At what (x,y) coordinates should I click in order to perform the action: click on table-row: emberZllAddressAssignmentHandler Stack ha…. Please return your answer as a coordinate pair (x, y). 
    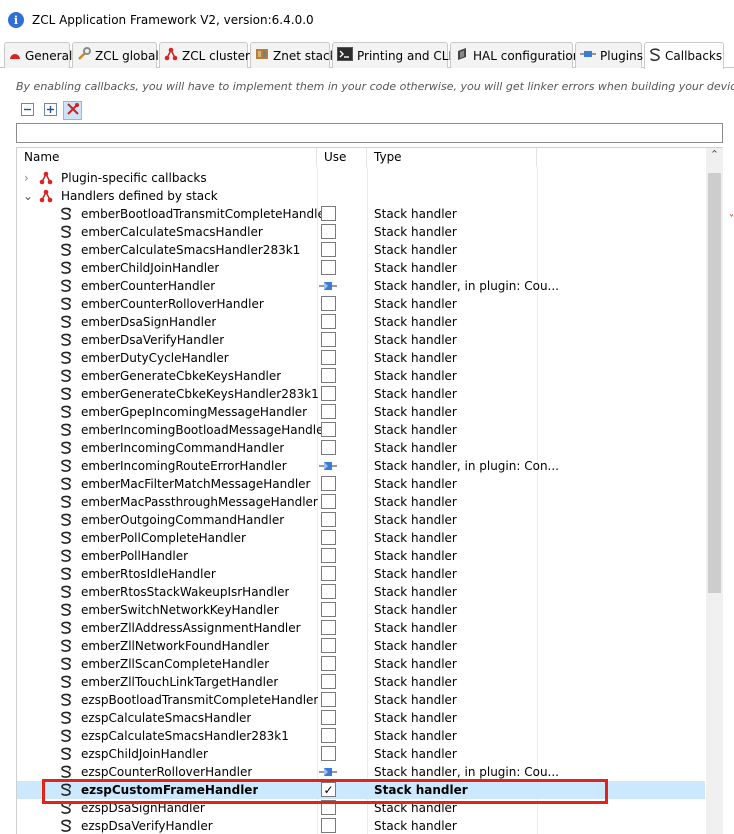
    Looking at the image, I should click on (361, 628).